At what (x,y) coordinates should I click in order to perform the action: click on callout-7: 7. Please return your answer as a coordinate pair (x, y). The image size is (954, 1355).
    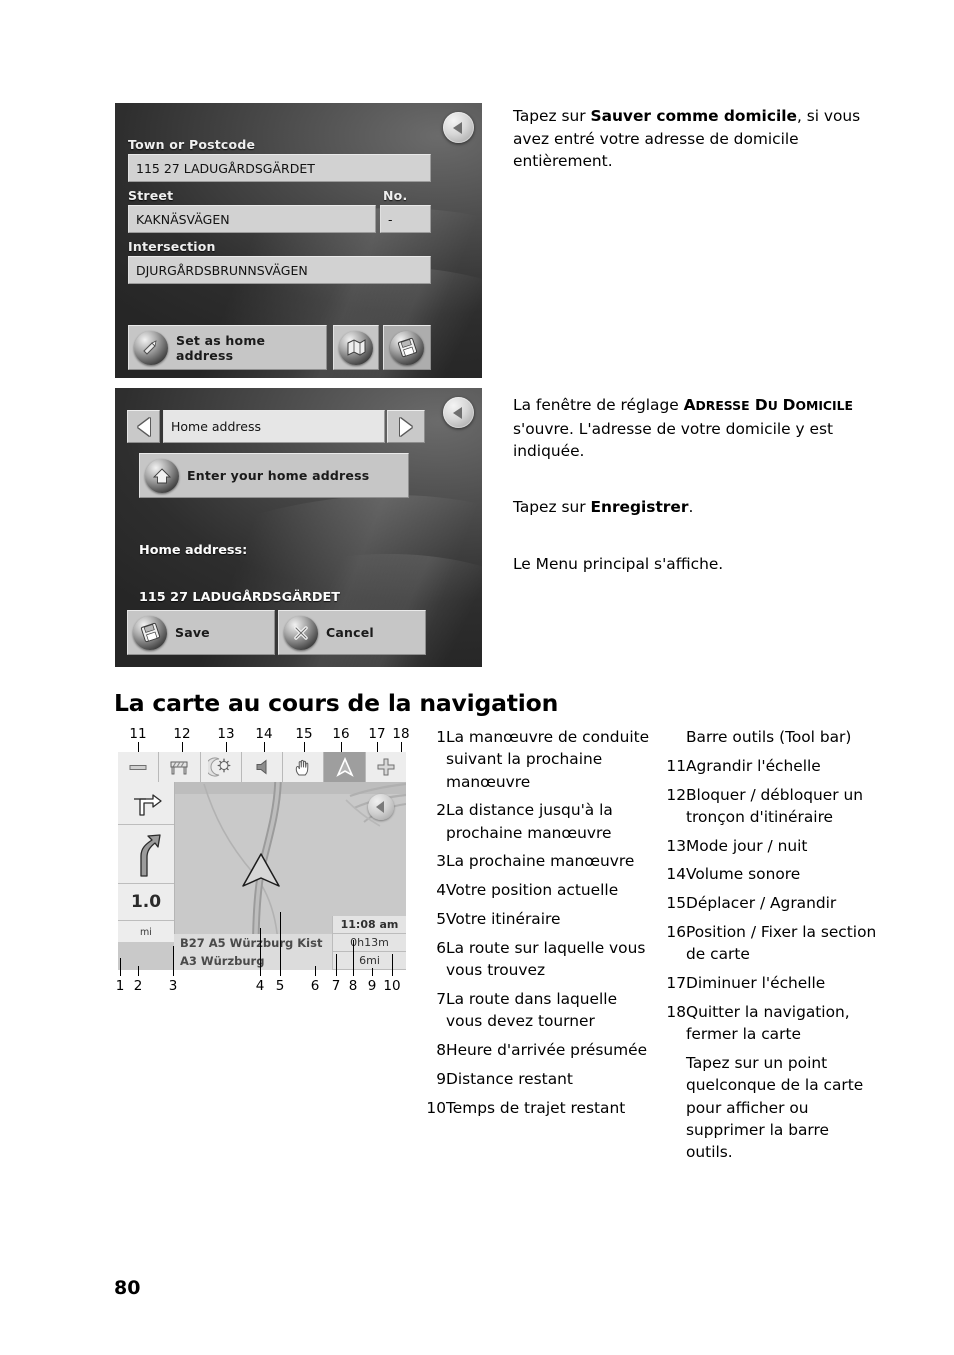
    Looking at the image, I should click on (336, 986).